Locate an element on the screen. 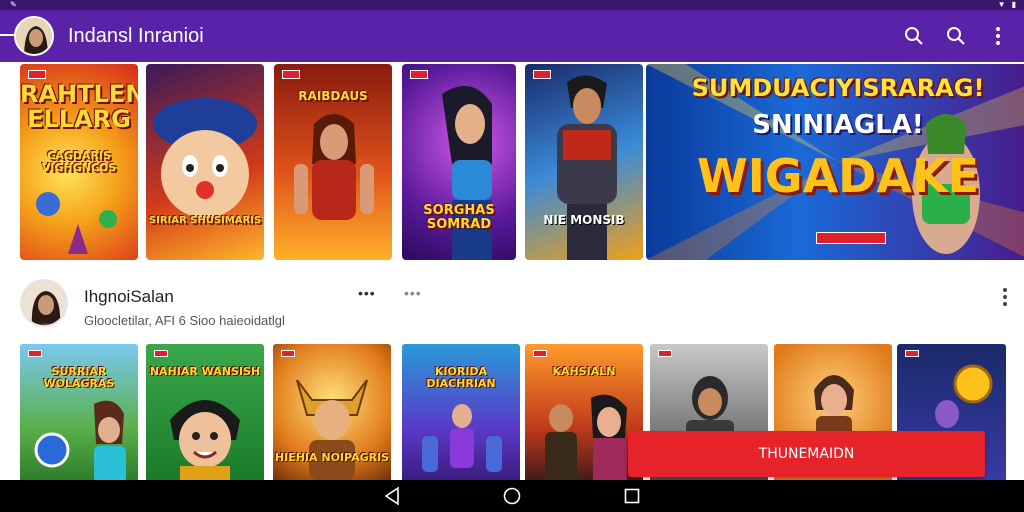  game-card: KIORIDA DIACHRIAN is located at coordinates (461, 414).